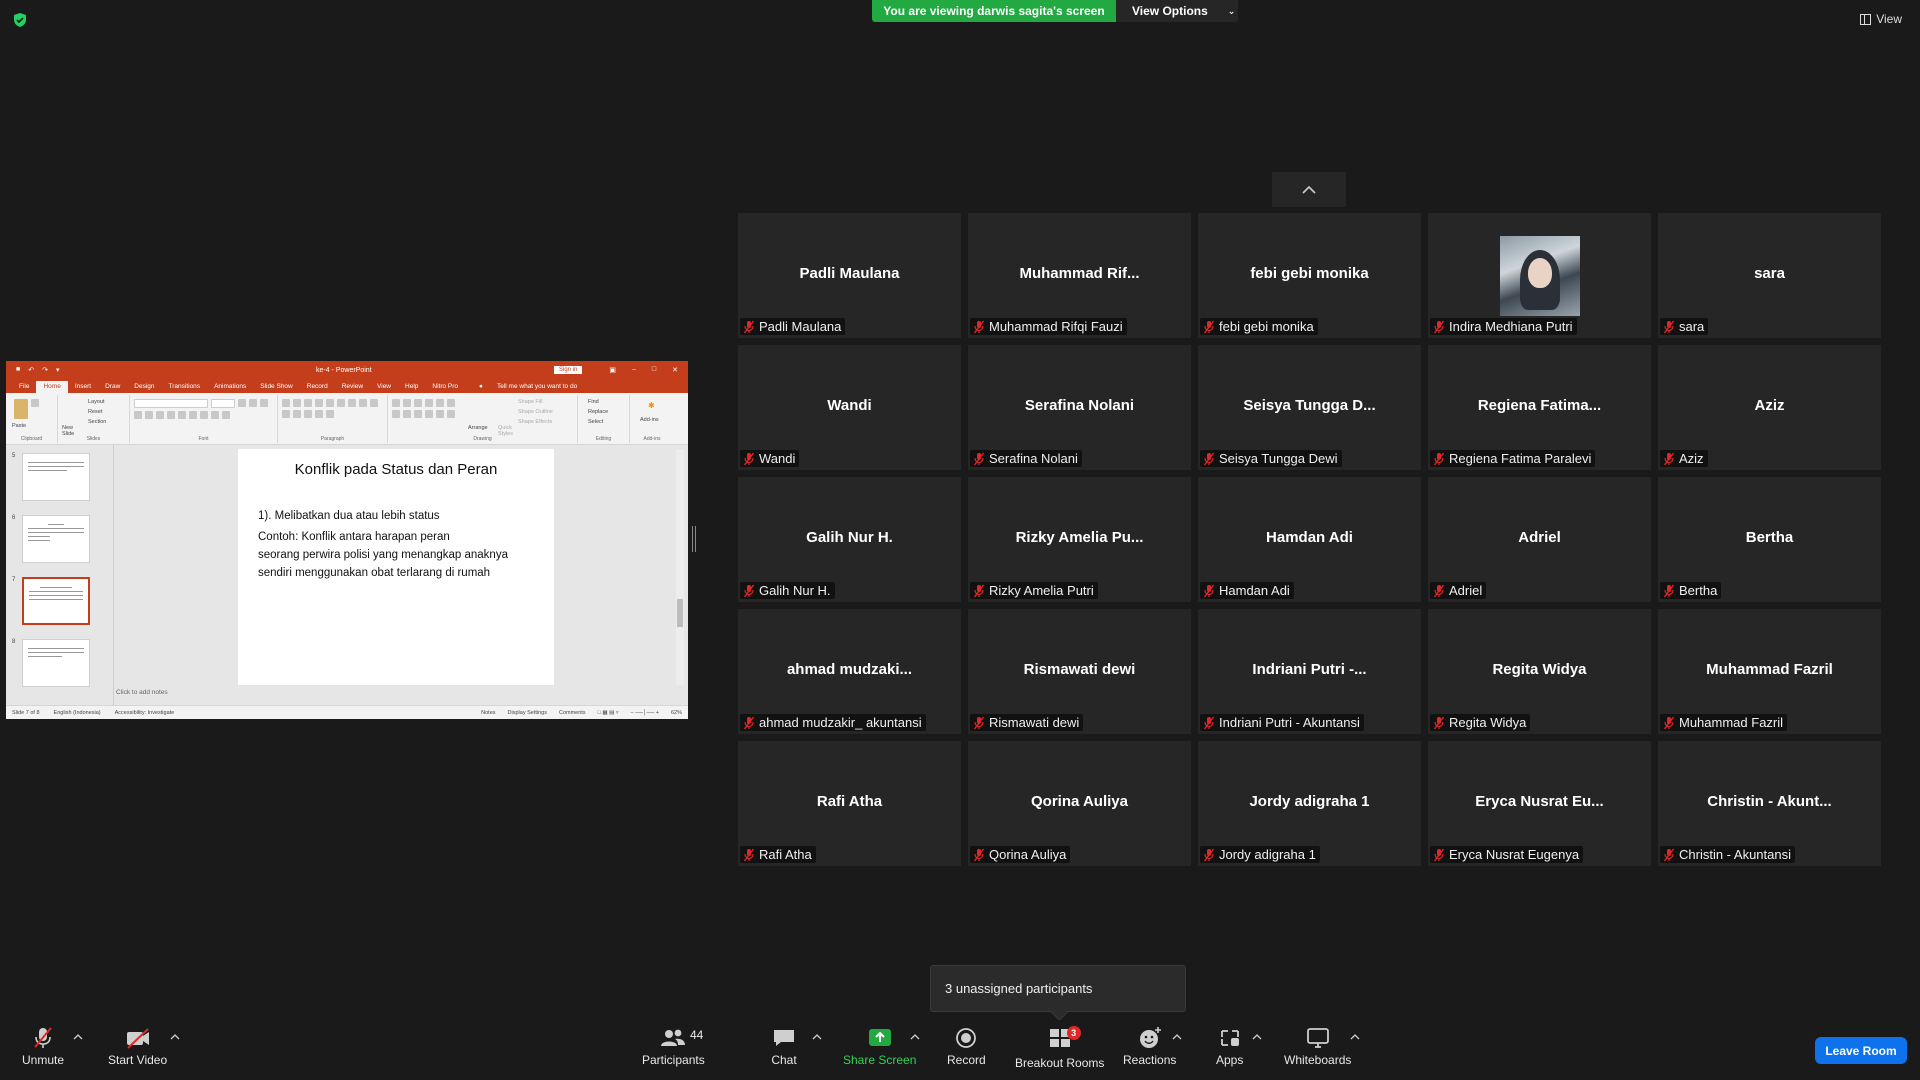  I want to click on reactions-button: Reactions, so click(1149, 1046).